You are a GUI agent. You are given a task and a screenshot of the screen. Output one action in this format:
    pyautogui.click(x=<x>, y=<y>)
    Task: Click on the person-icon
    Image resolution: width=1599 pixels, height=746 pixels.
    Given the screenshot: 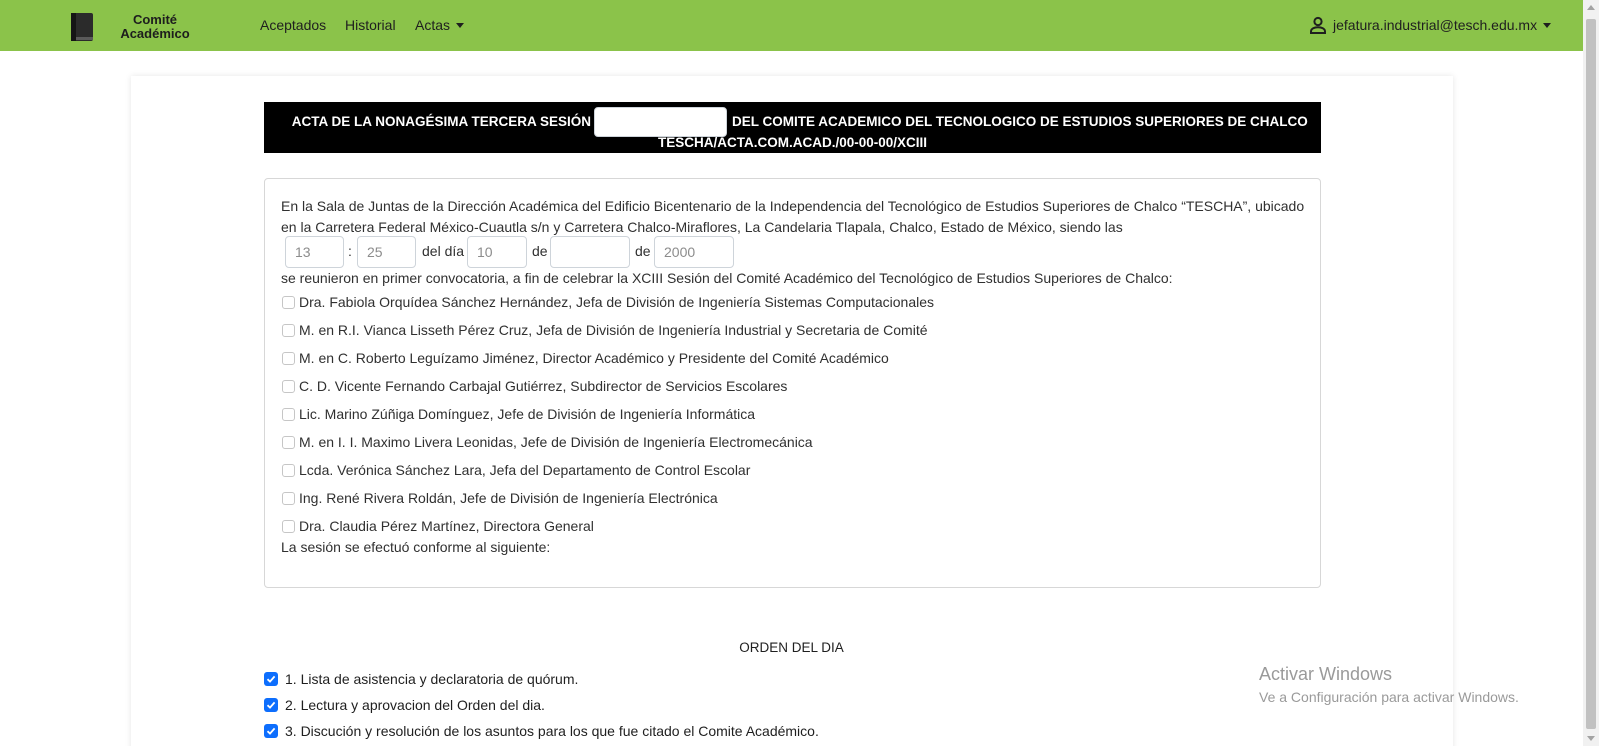 What is the action you would take?
    pyautogui.click(x=1318, y=25)
    